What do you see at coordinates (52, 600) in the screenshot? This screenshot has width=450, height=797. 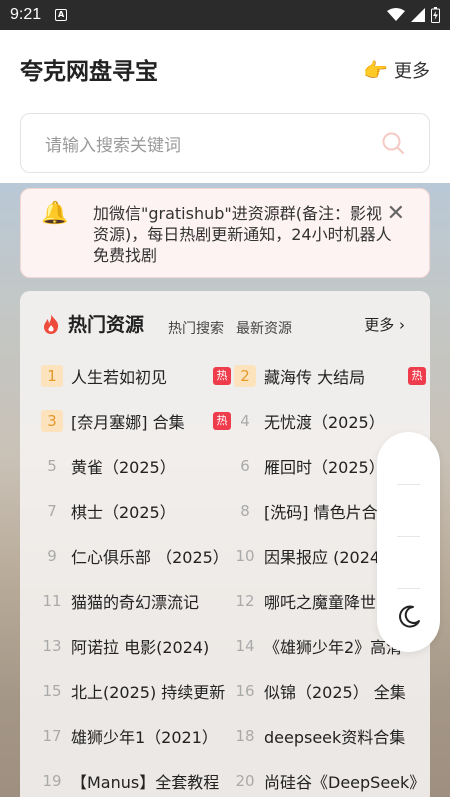 I see `rank-number: 11` at bounding box center [52, 600].